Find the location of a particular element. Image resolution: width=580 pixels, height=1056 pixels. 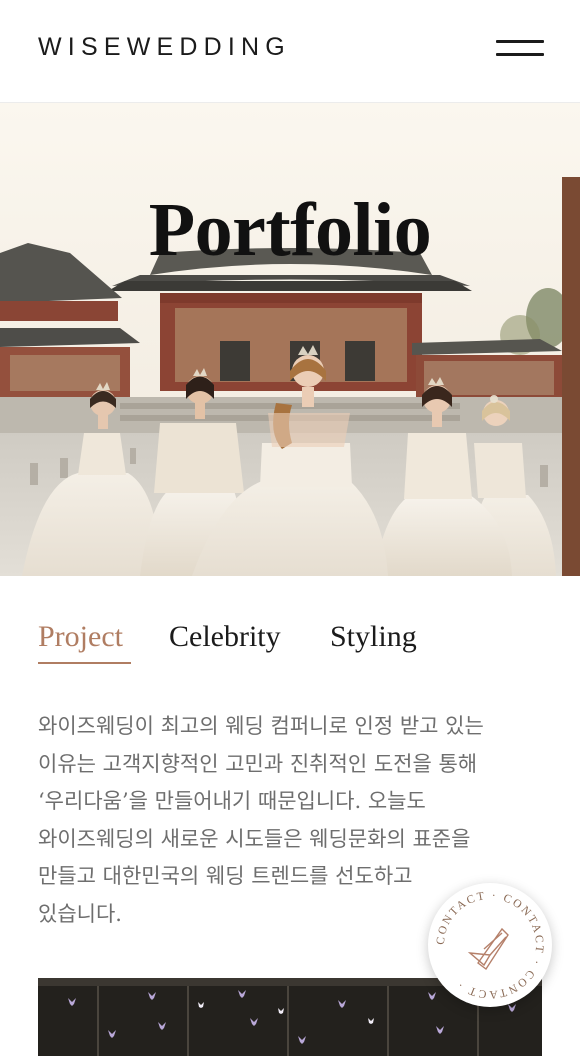

menu-line-bottom is located at coordinates (520, 54).